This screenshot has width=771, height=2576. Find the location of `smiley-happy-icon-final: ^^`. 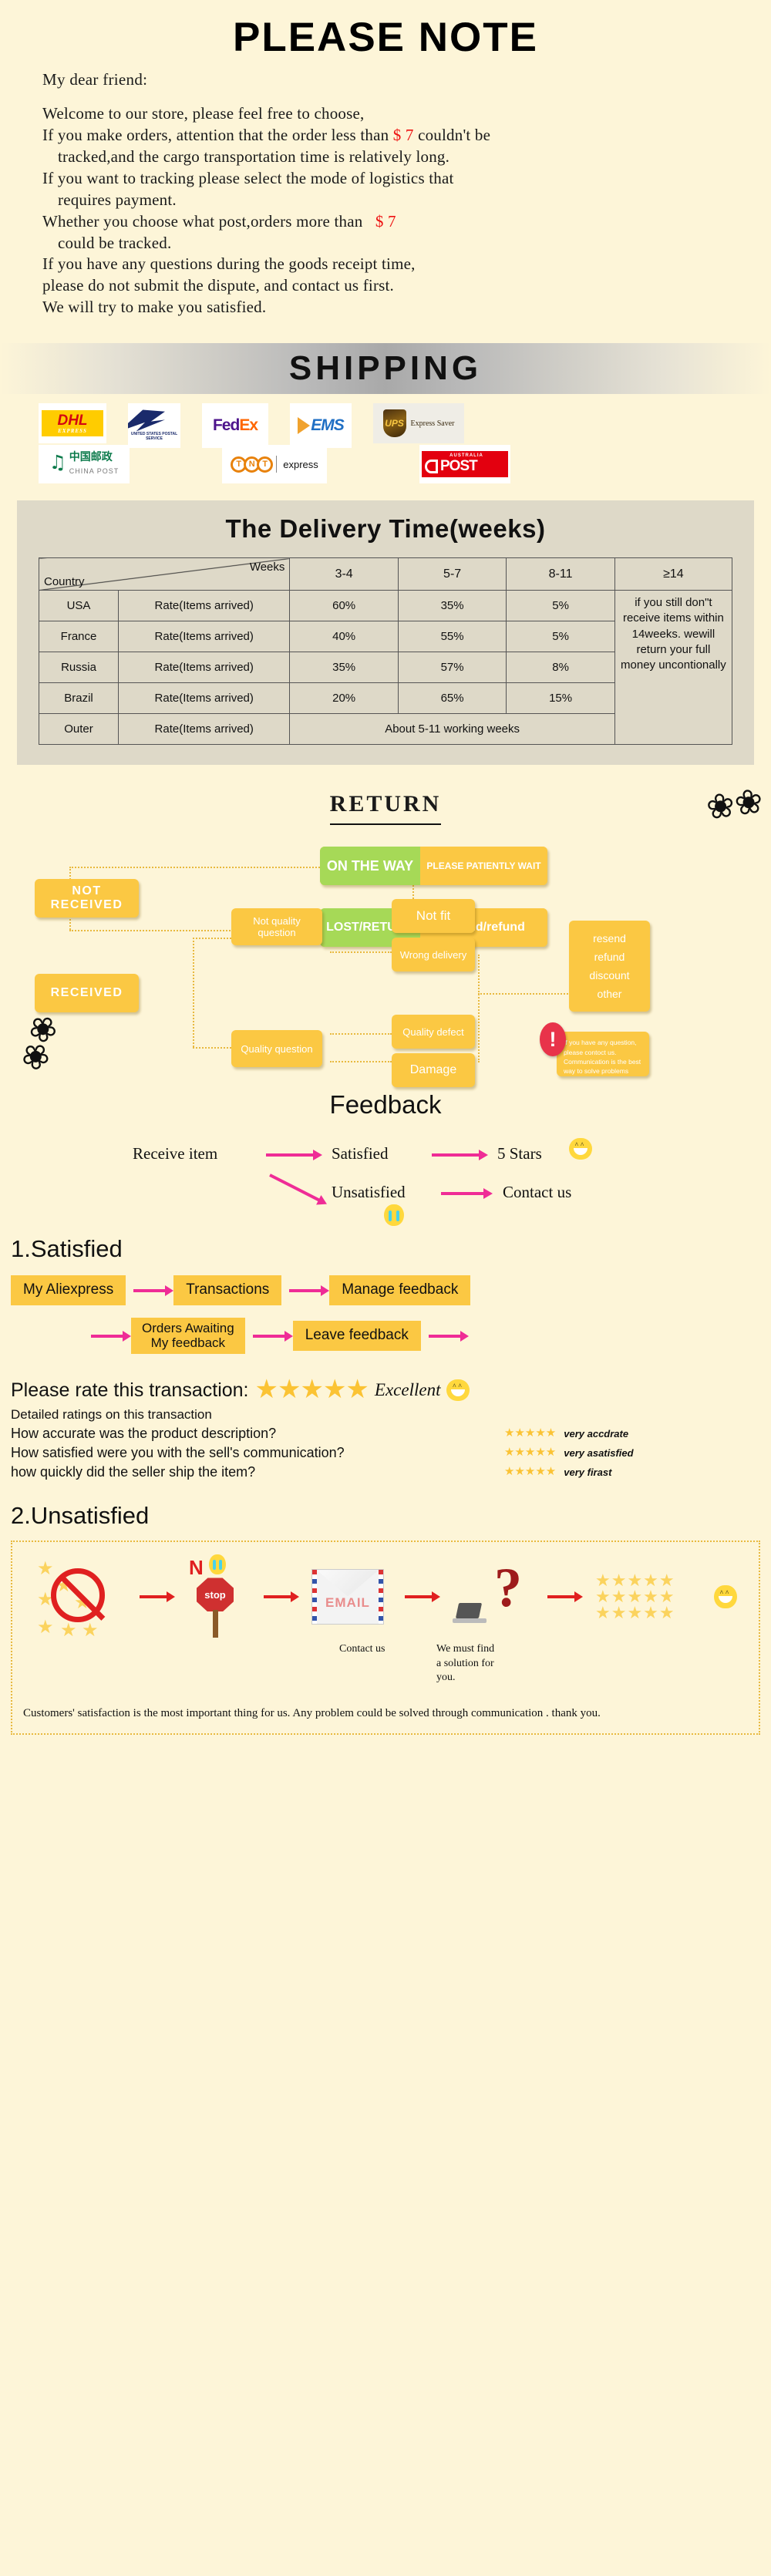

smiley-happy-icon-final: ^^ is located at coordinates (725, 1597).